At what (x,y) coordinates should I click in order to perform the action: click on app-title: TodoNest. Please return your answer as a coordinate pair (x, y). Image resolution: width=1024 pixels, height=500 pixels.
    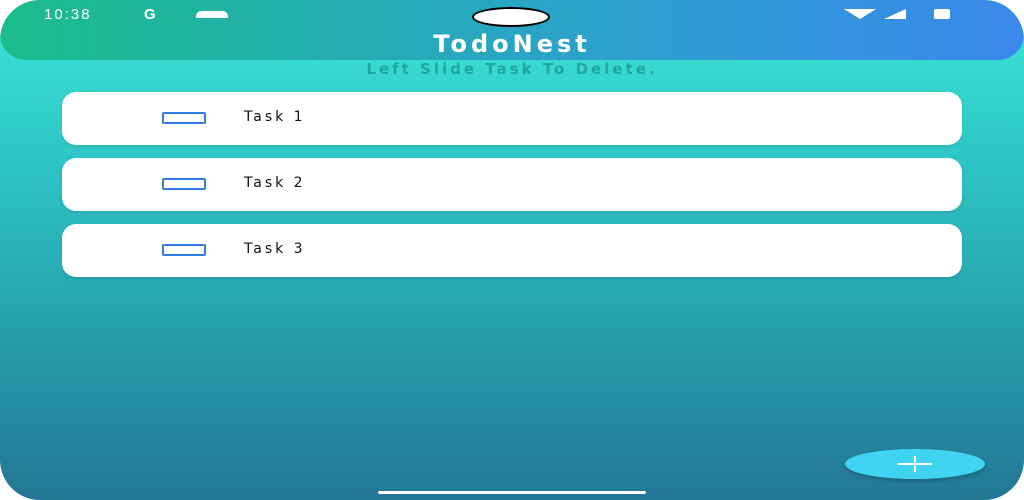
    Looking at the image, I should click on (512, 44).